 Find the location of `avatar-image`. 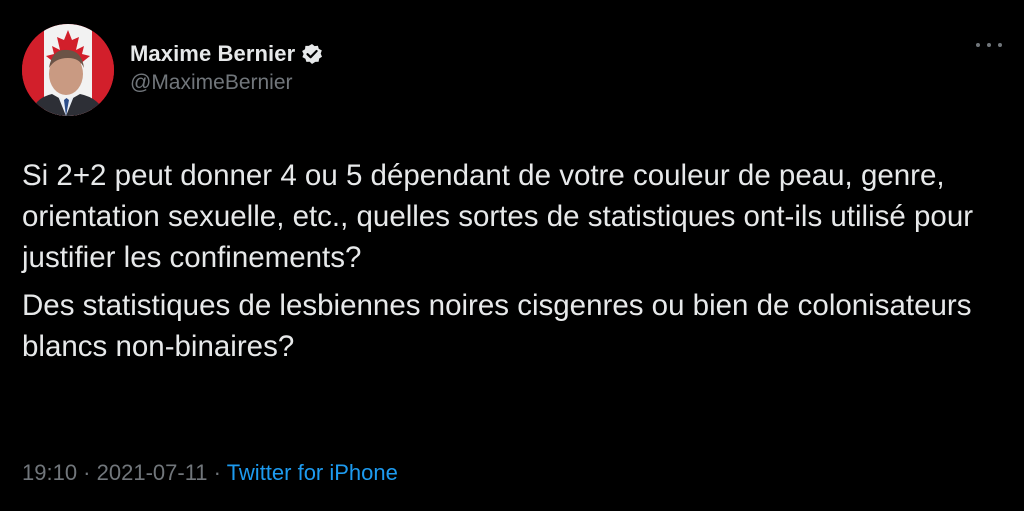

avatar-image is located at coordinates (68, 70).